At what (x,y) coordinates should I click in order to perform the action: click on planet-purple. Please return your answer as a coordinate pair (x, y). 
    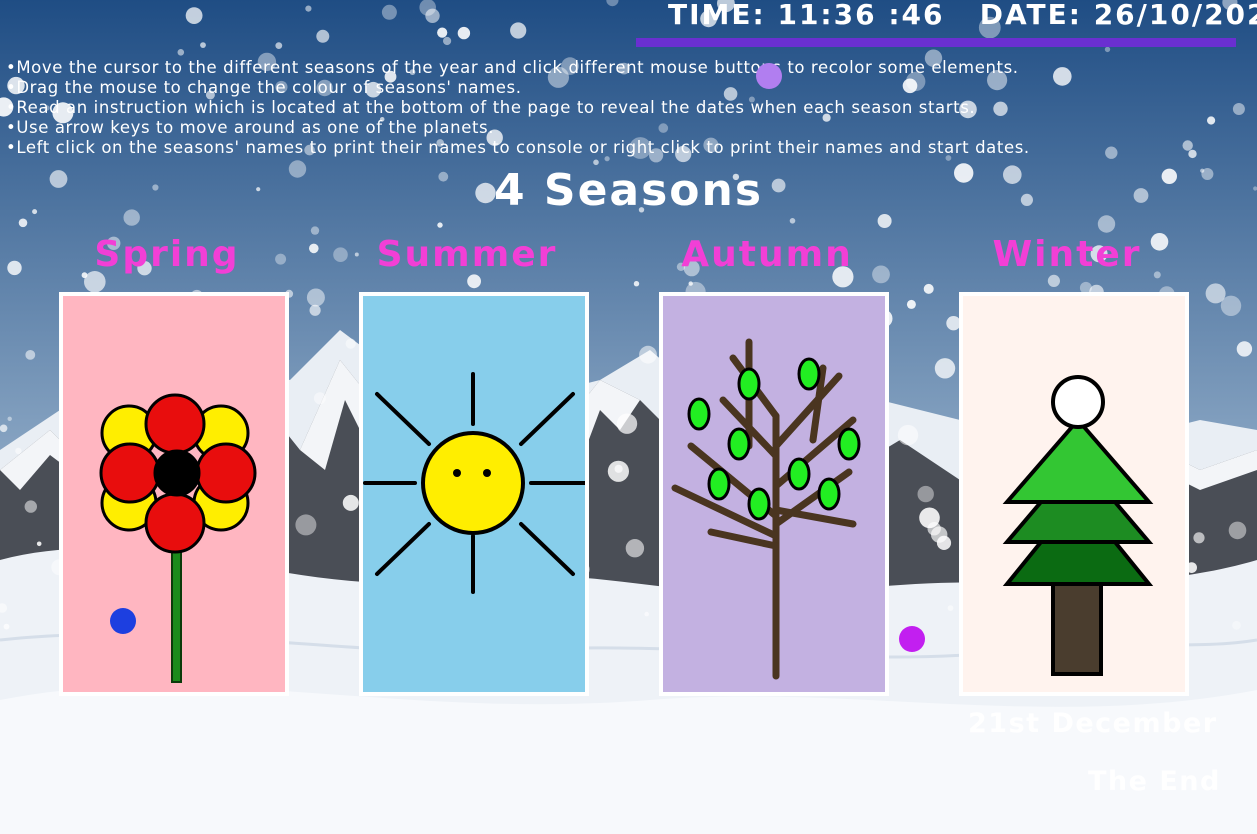
    Looking at the image, I should click on (769, 76).